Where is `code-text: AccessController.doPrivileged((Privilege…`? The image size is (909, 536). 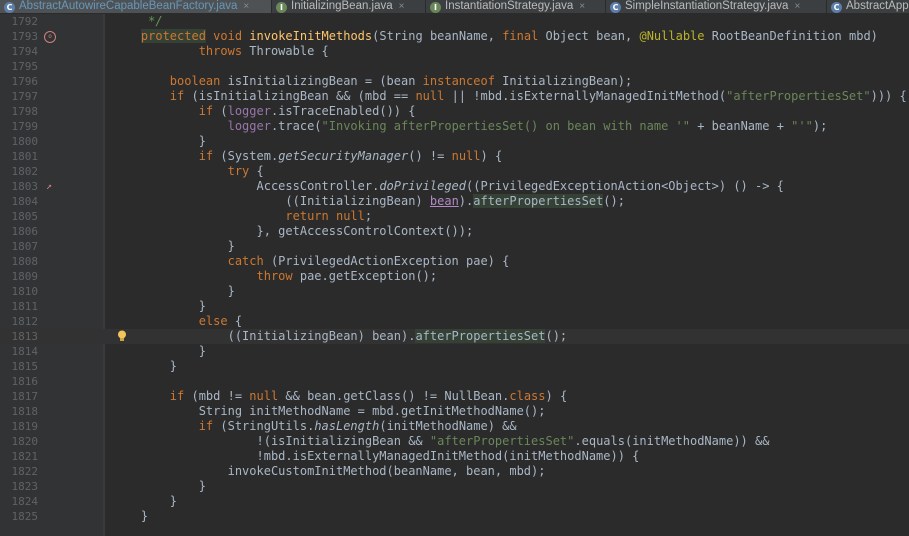
code-text: AccessController.doPrivileged((Privilege… is located at coordinates (448, 186).